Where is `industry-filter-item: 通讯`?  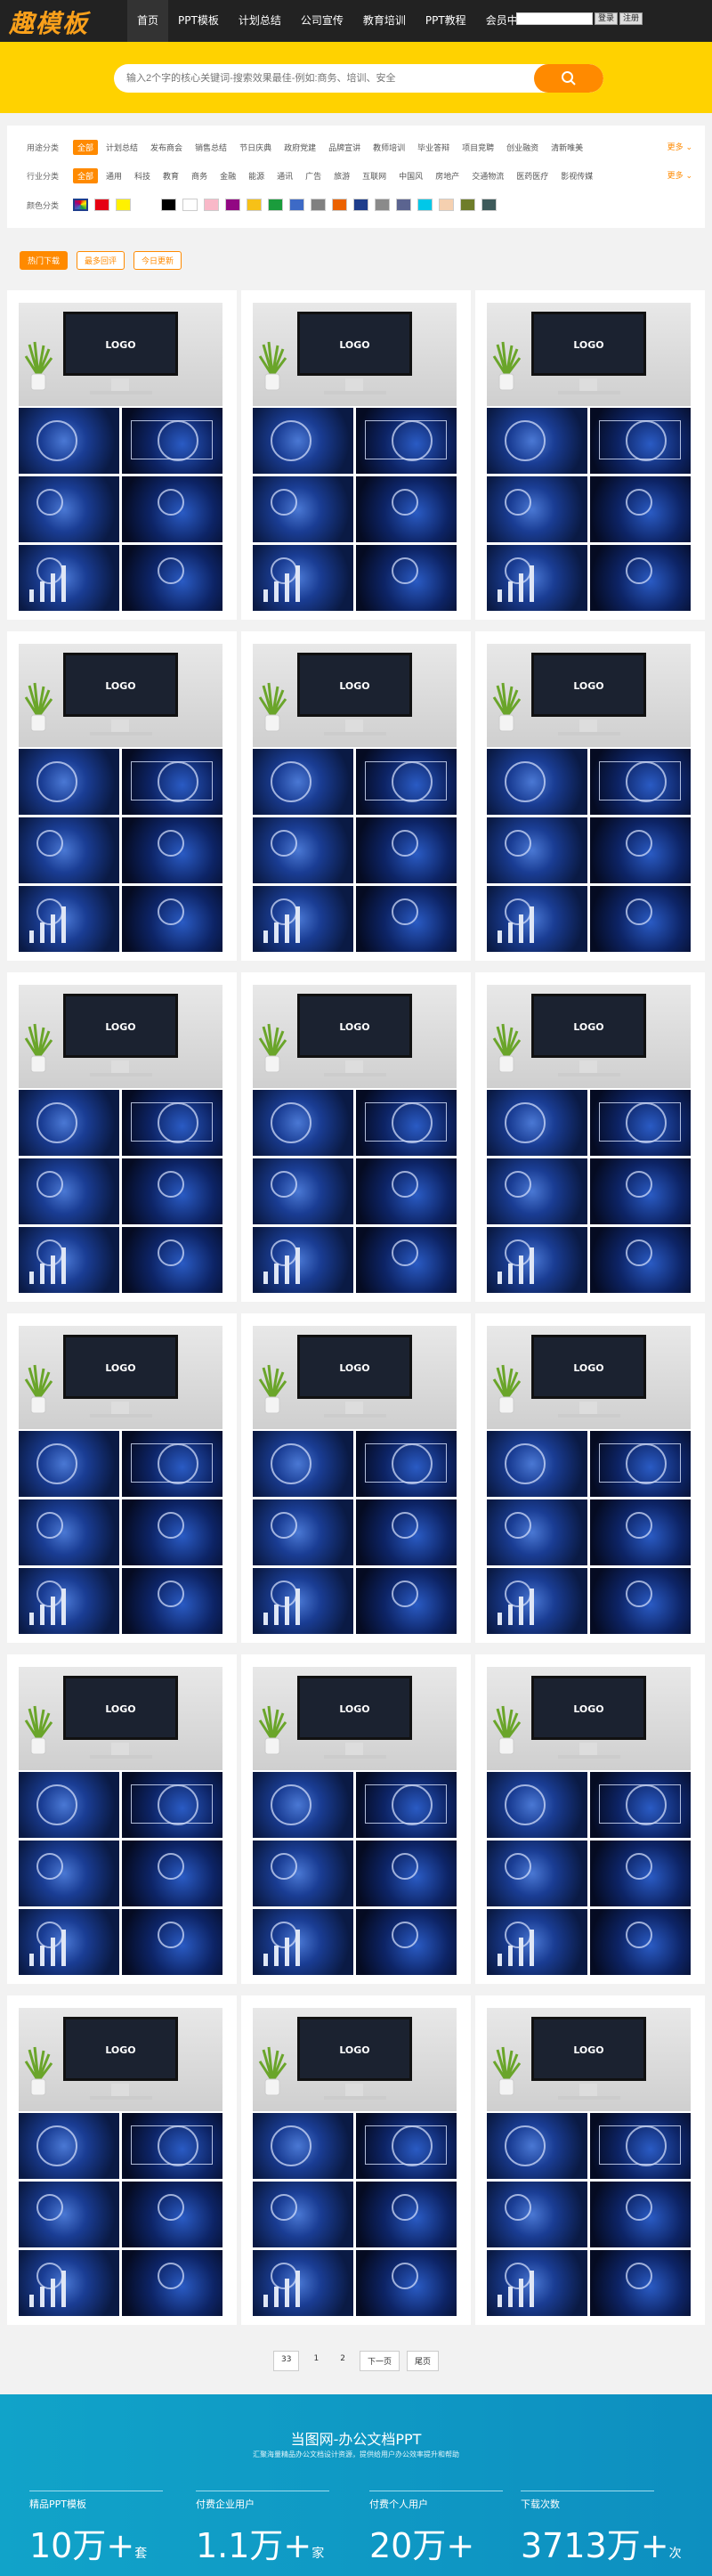 industry-filter-item: 通讯 is located at coordinates (284, 175).